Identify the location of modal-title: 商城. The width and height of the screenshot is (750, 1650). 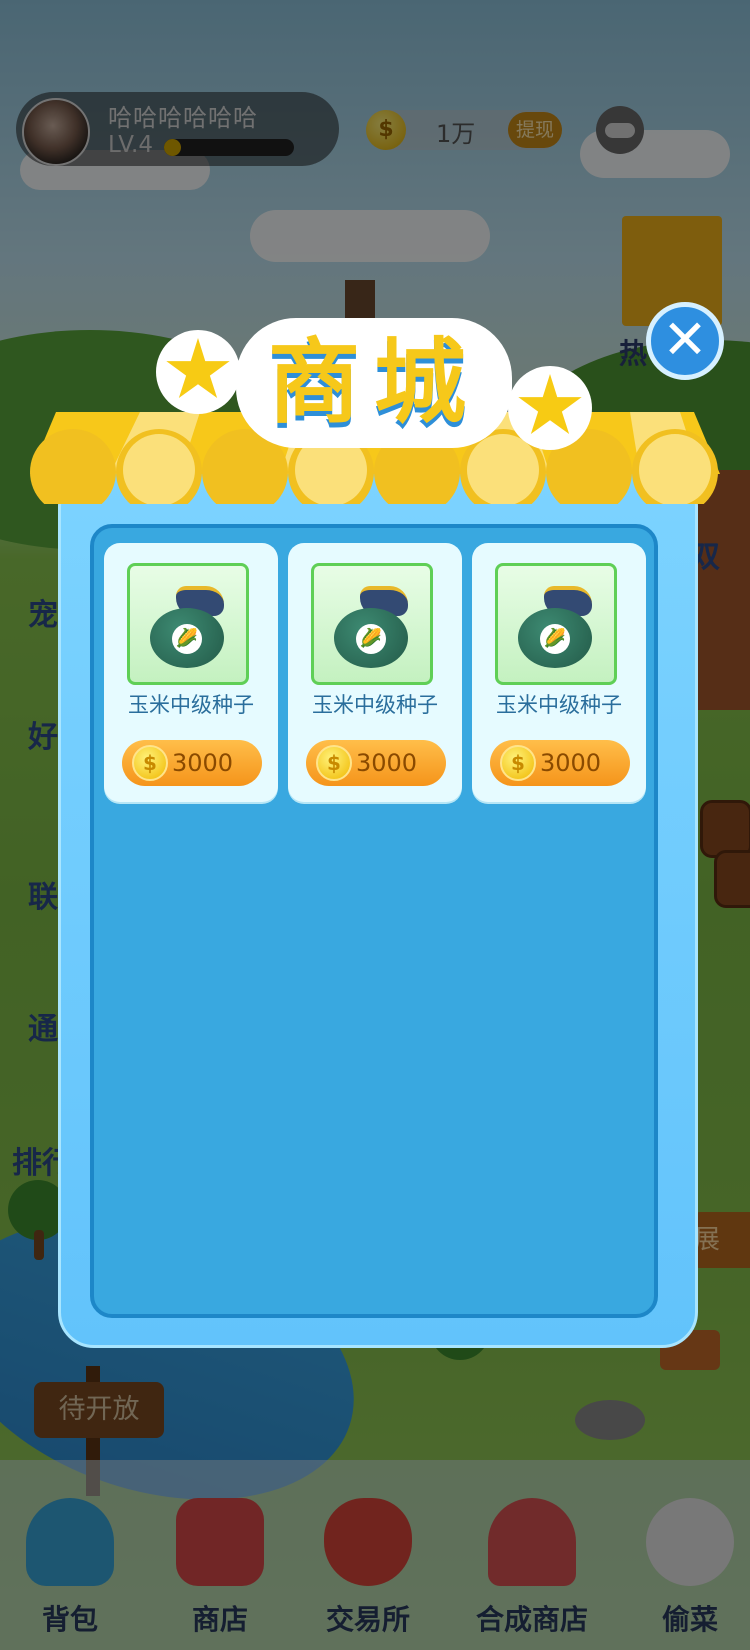
(373, 382).